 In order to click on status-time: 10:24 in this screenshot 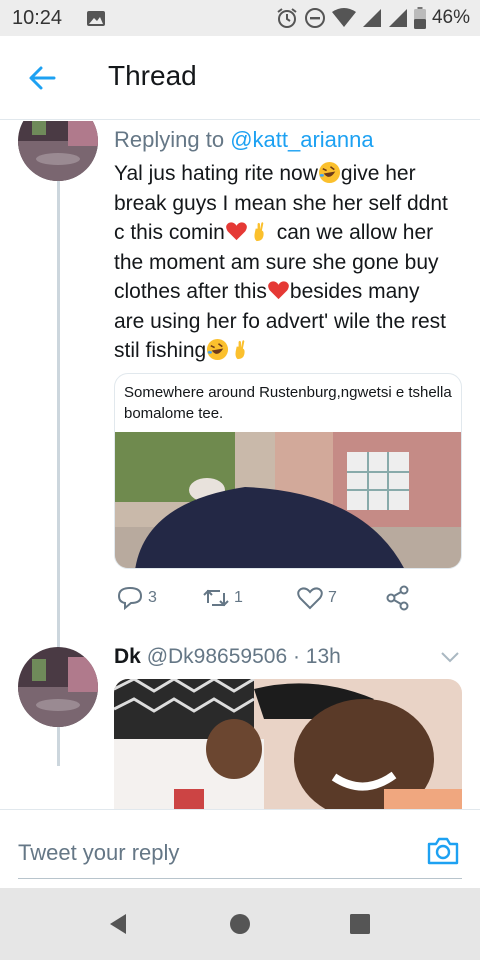, I will do `click(37, 18)`.